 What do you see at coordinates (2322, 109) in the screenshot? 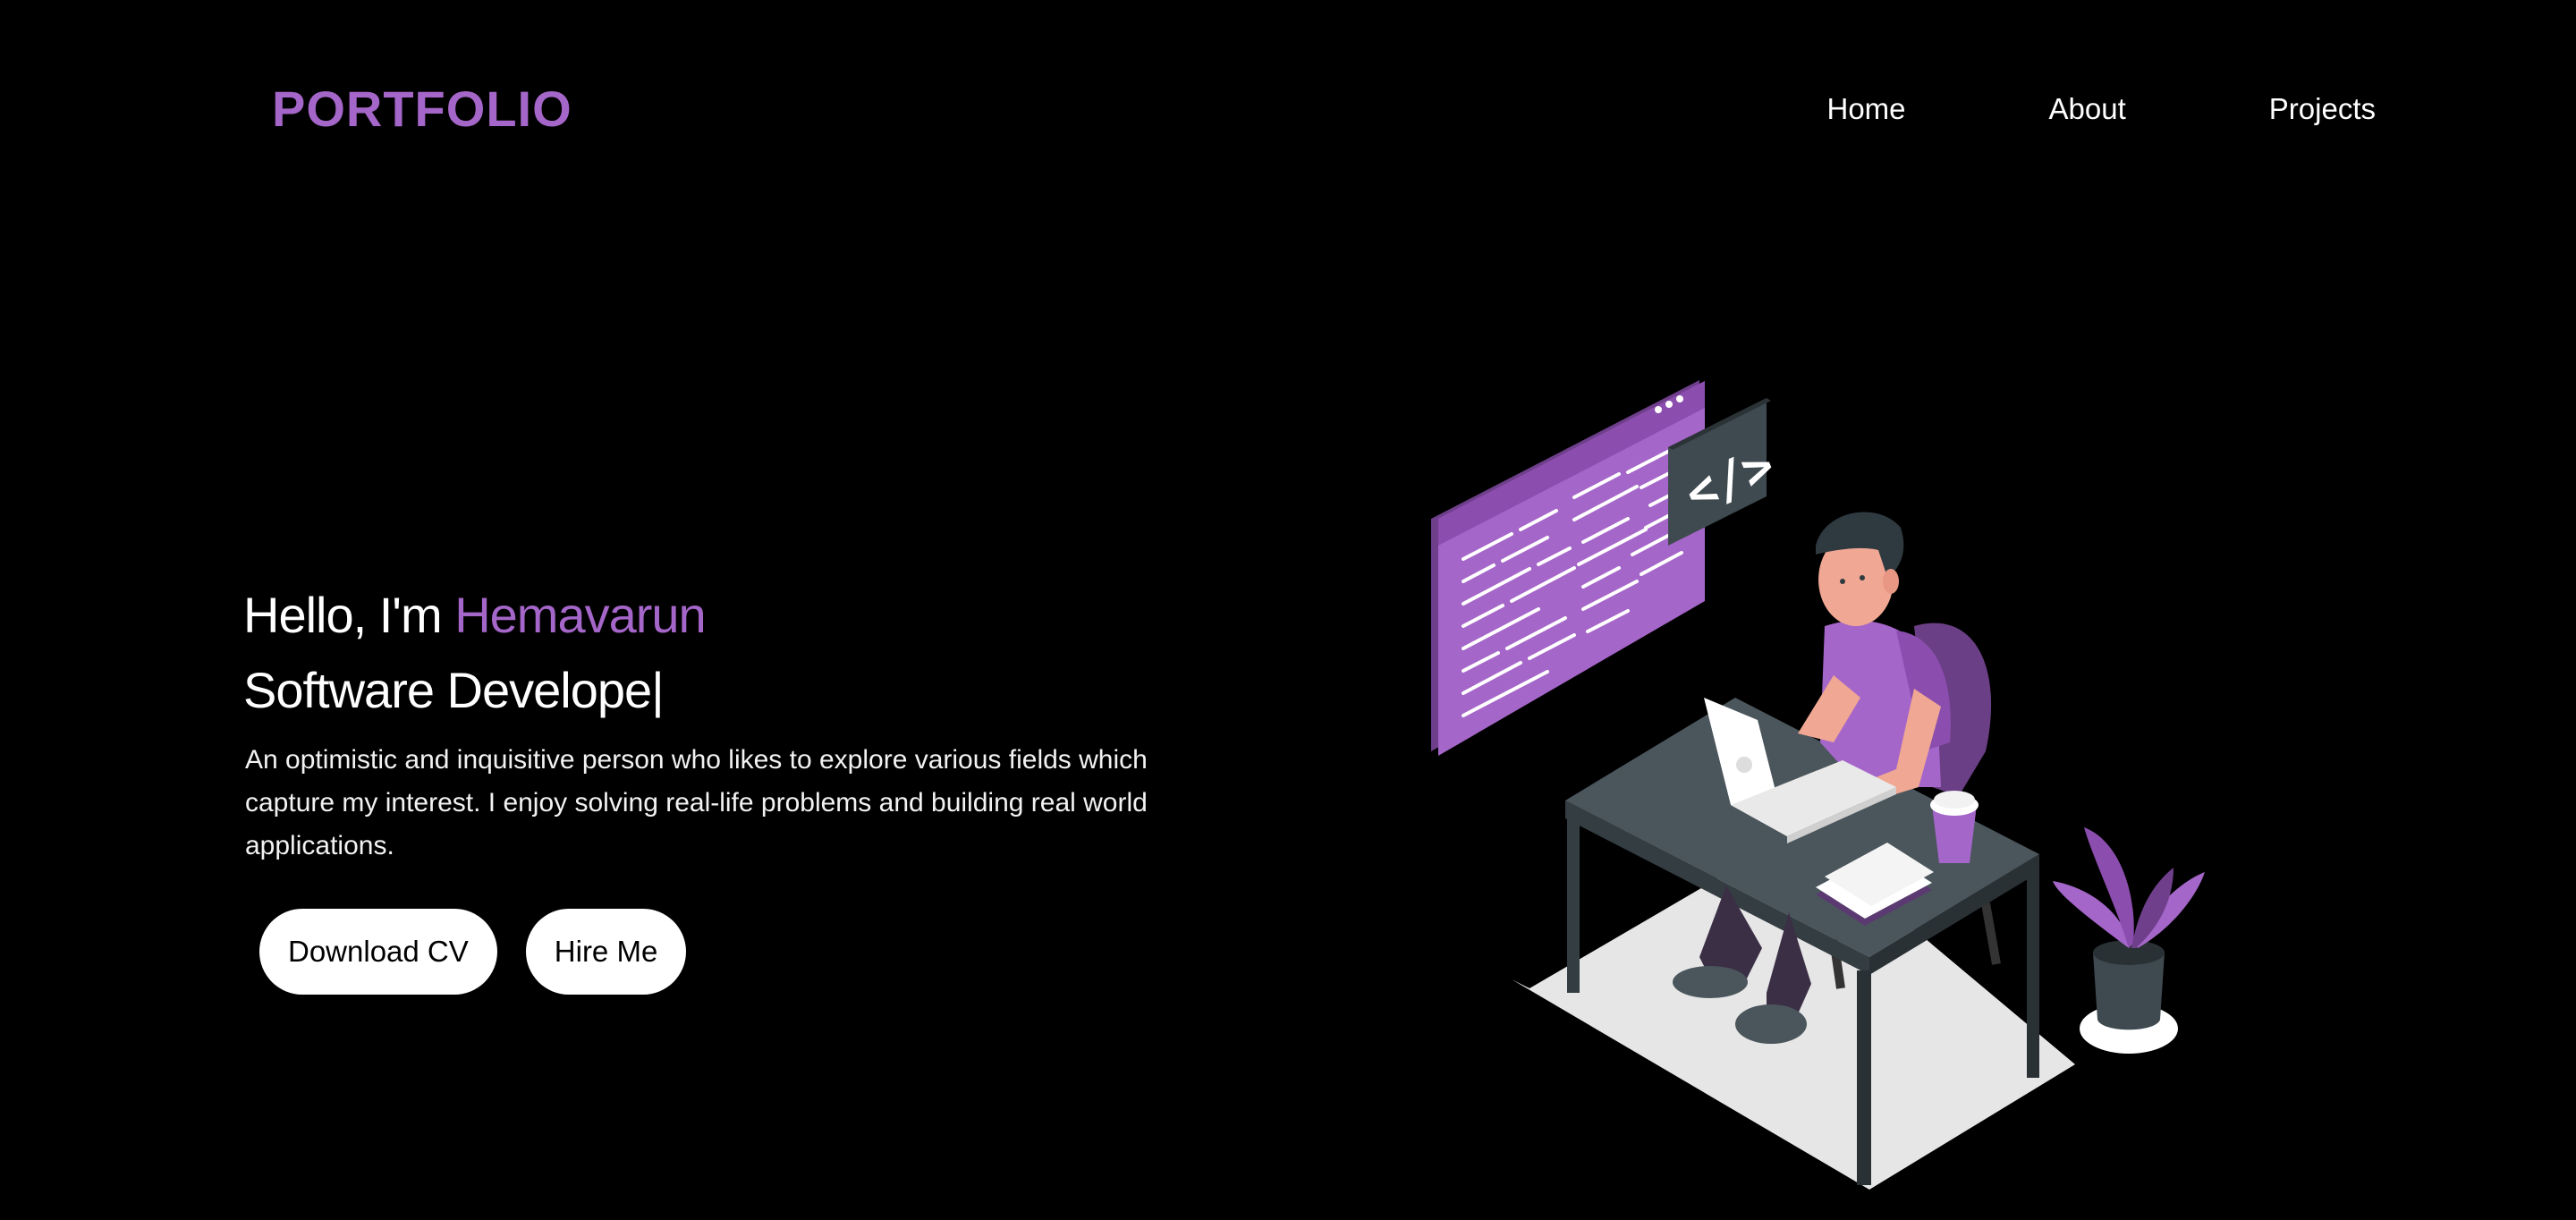
I see `nav-projects-link: Projects` at bounding box center [2322, 109].